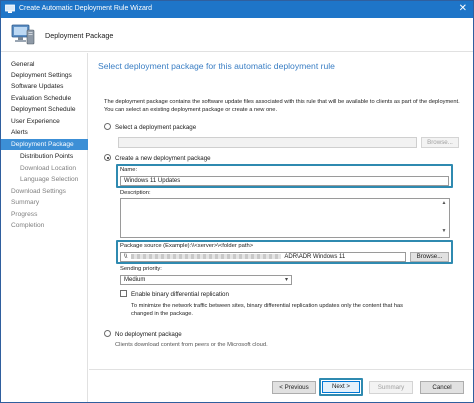 This screenshot has height=403, width=474. I want to click on redacted-server-block, so click(206, 256).